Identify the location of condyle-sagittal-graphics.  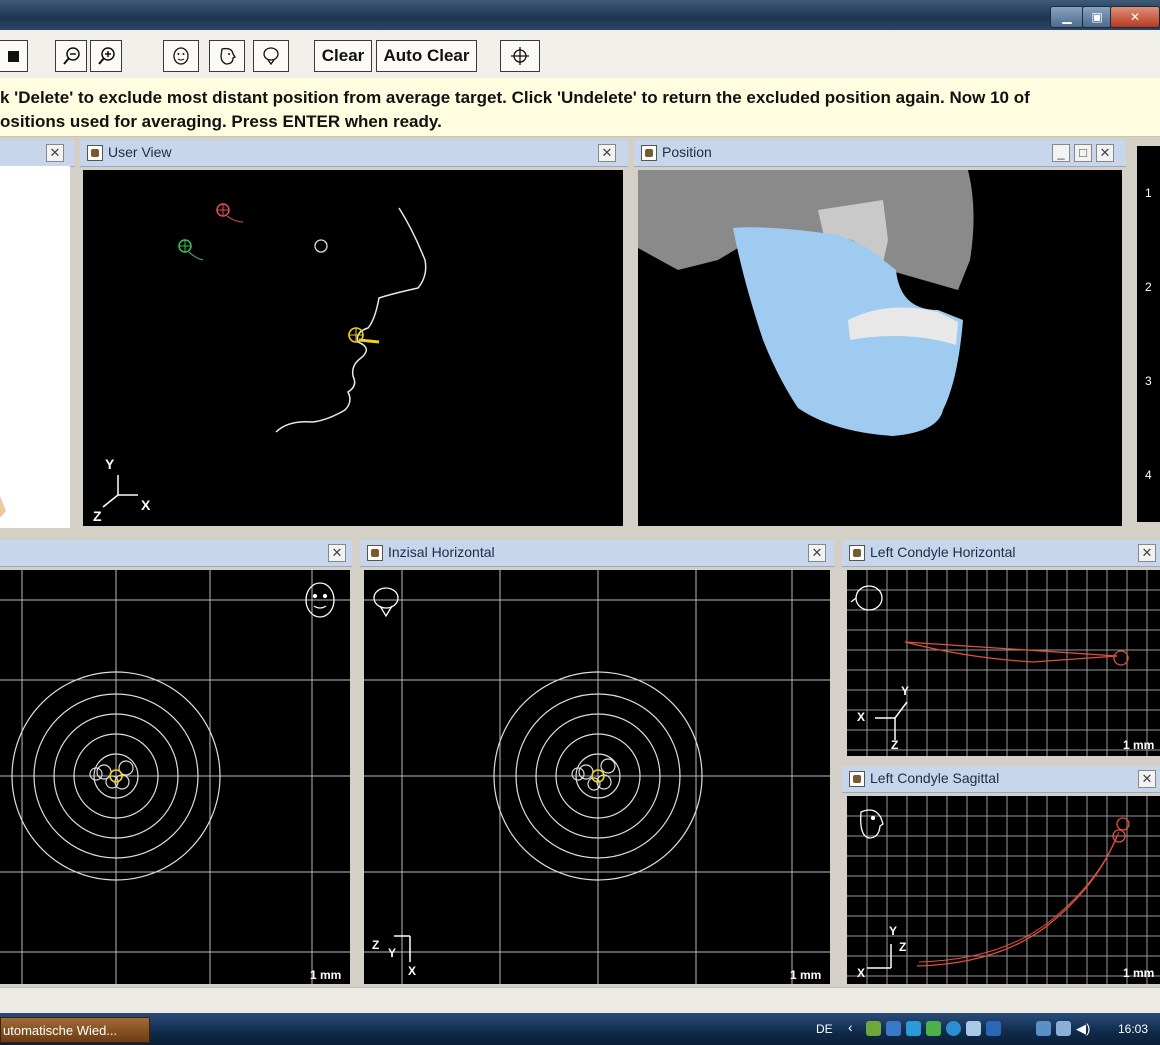
(1003, 890).